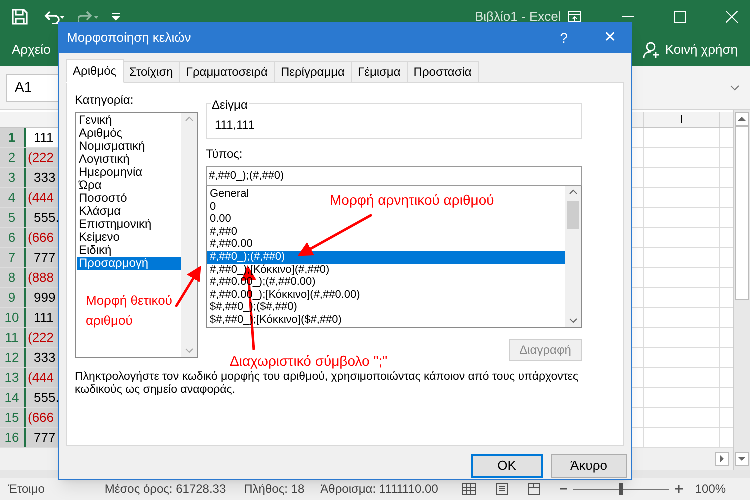 Image resolution: width=750 pixels, height=500 pixels. What do you see at coordinates (13, 297) in the screenshot?
I see `row-header: 9` at bounding box center [13, 297].